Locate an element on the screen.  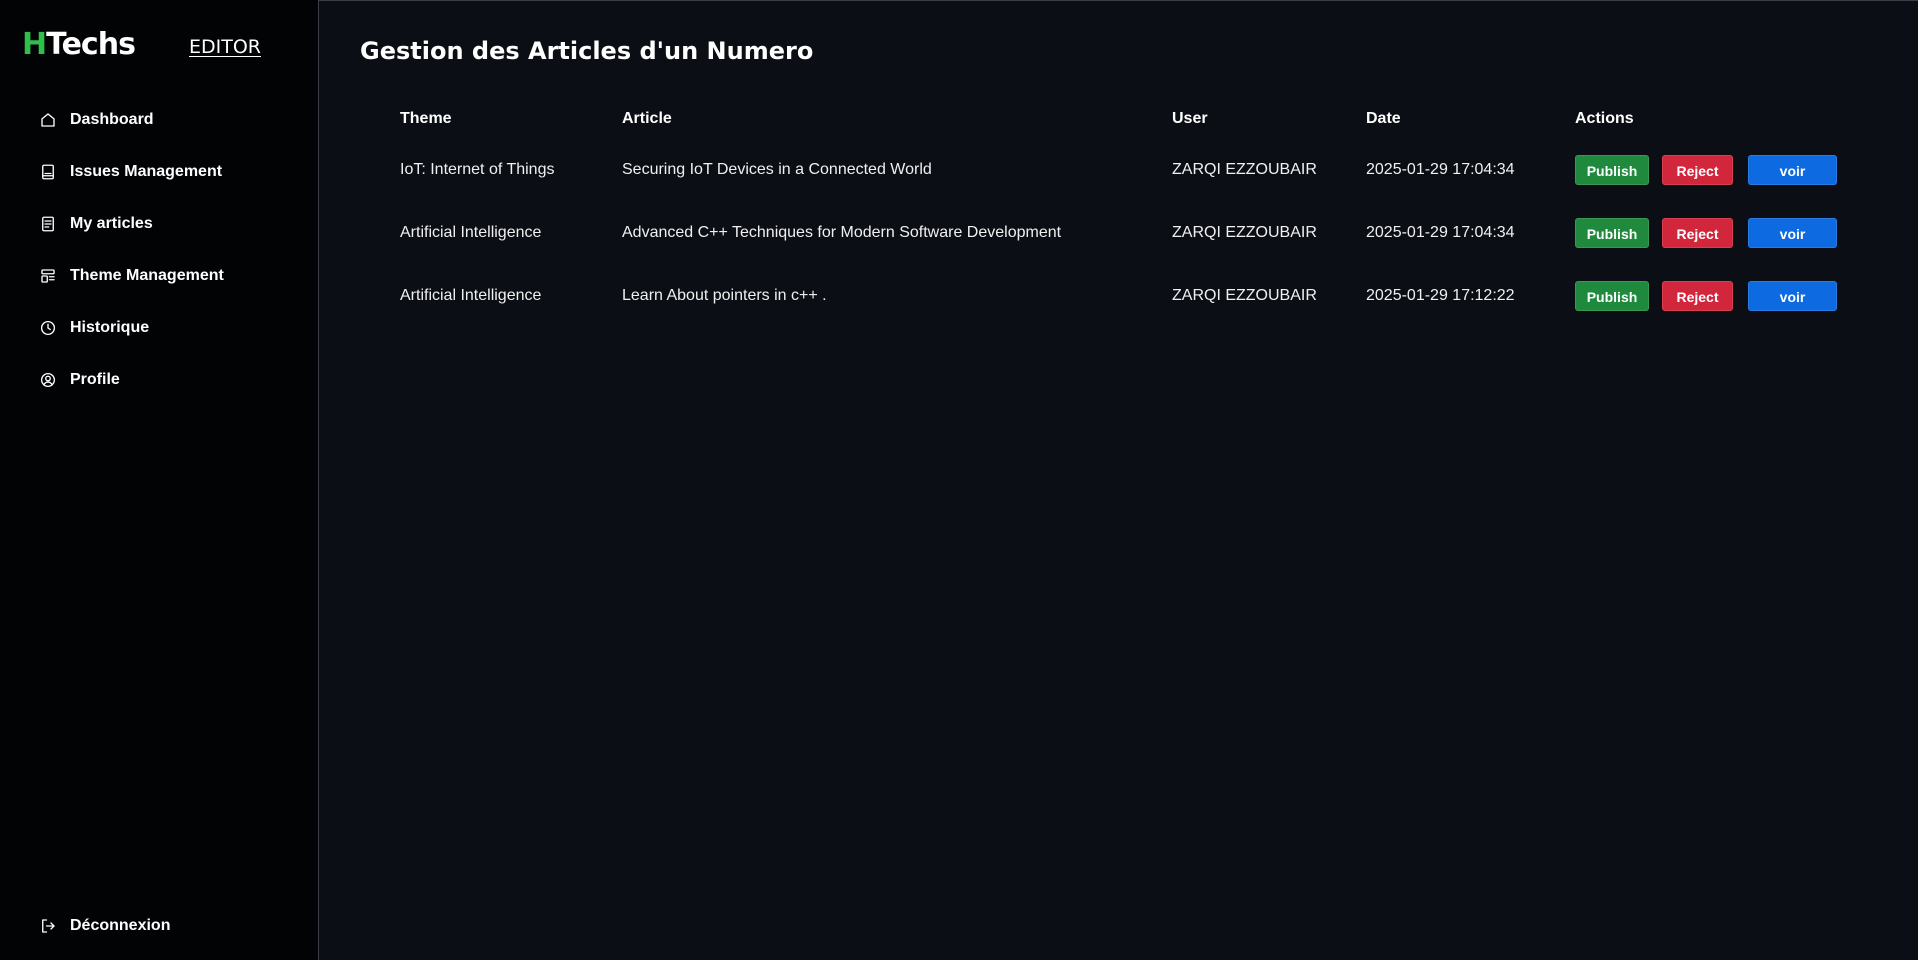
book-icon is located at coordinates (48, 172).